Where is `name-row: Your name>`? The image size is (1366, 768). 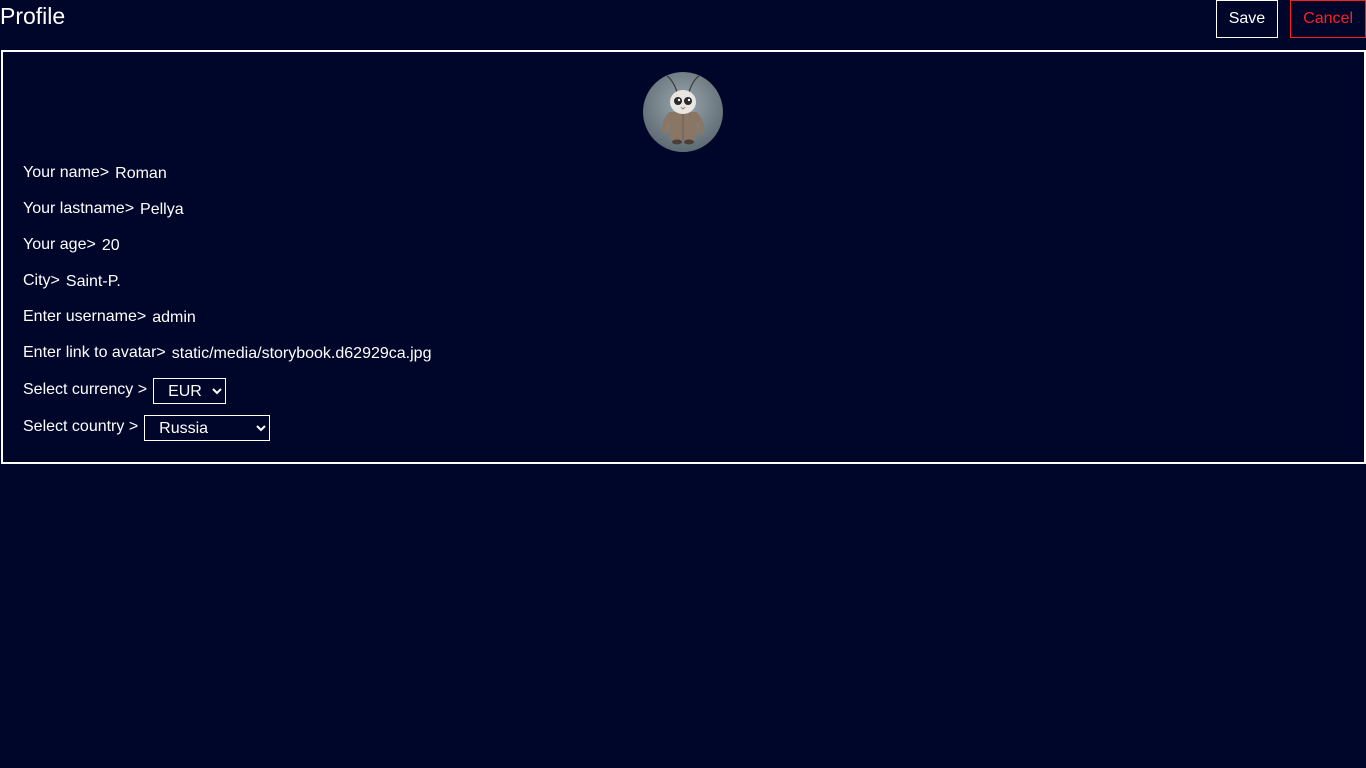 name-row: Your name> is located at coordinates (319, 174).